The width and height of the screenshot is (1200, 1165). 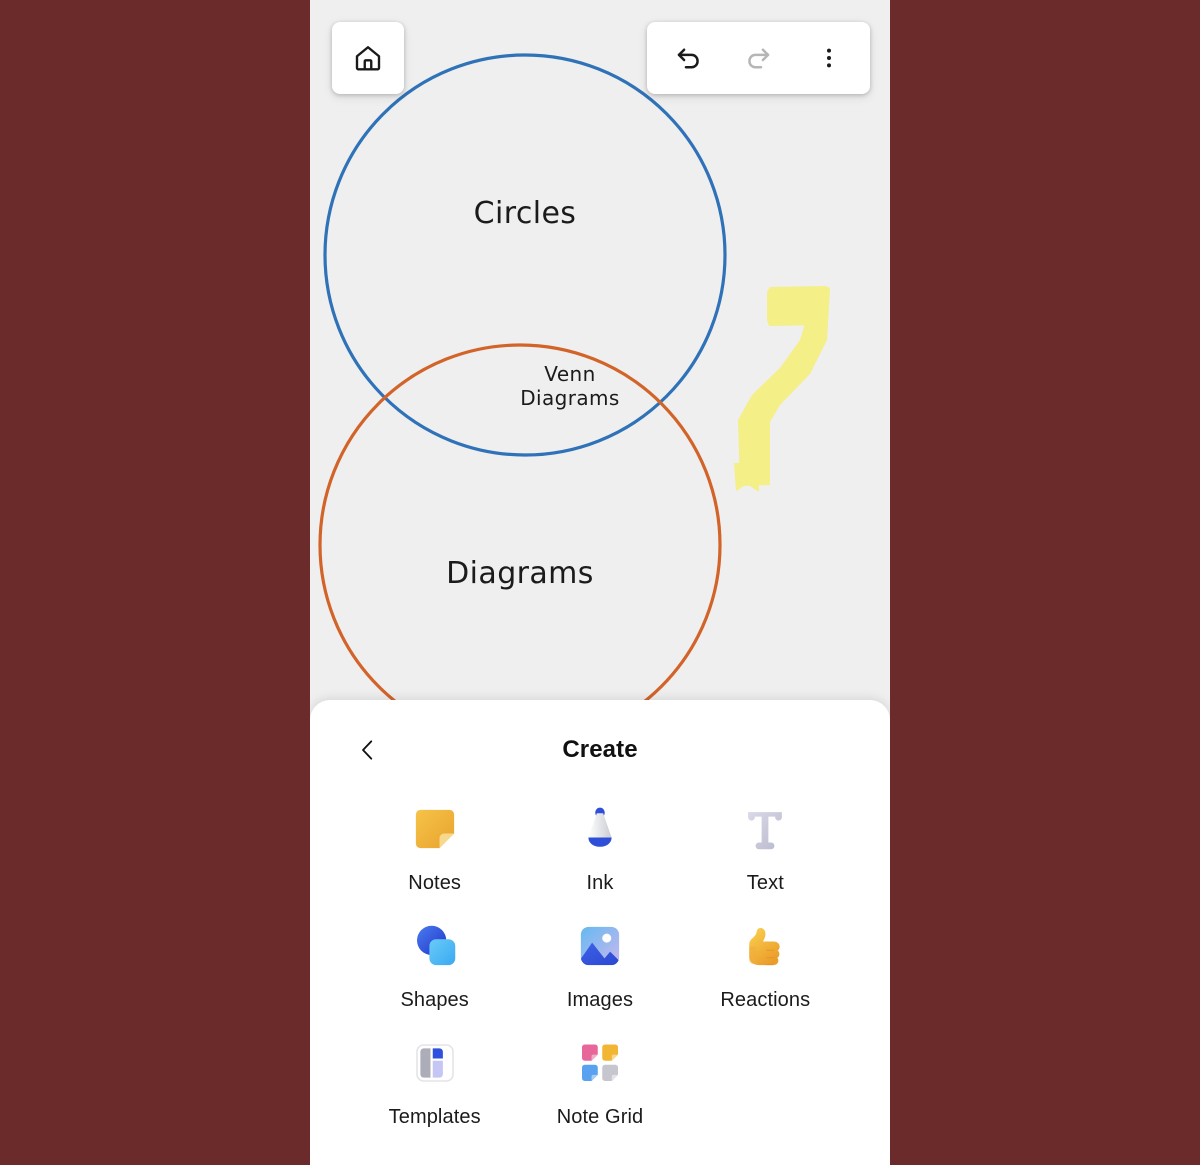 What do you see at coordinates (782, 389) in the screenshot?
I see `question-mark-ink` at bounding box center [782, 389].